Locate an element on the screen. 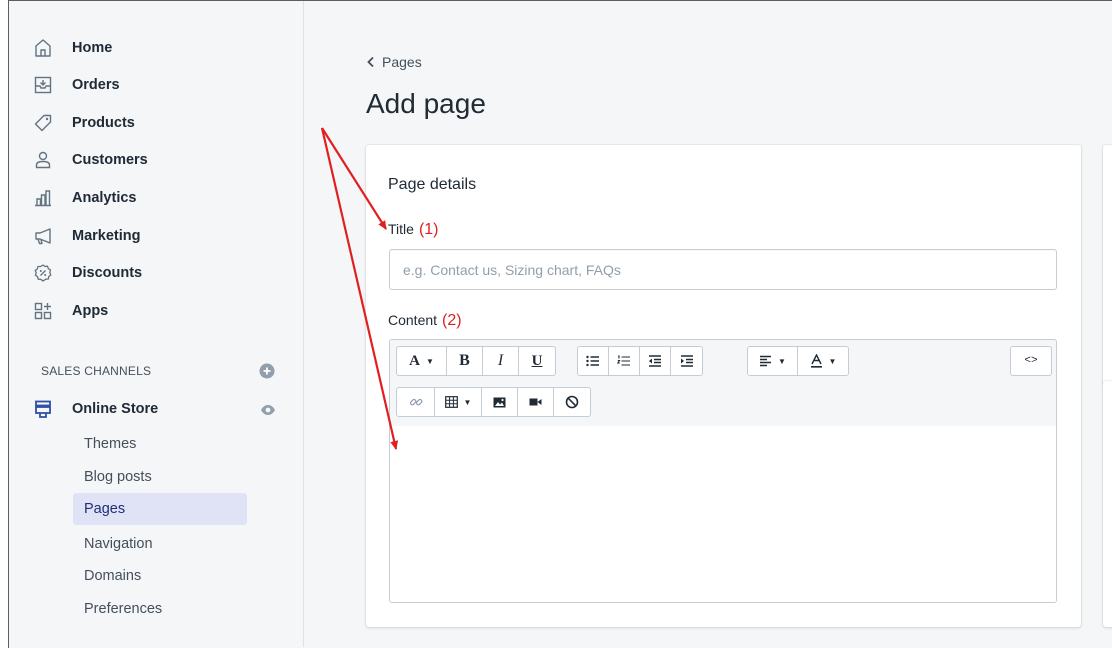 This screenshot has height=648, width=1112. eye-icon is located at coordinates (268, 410).